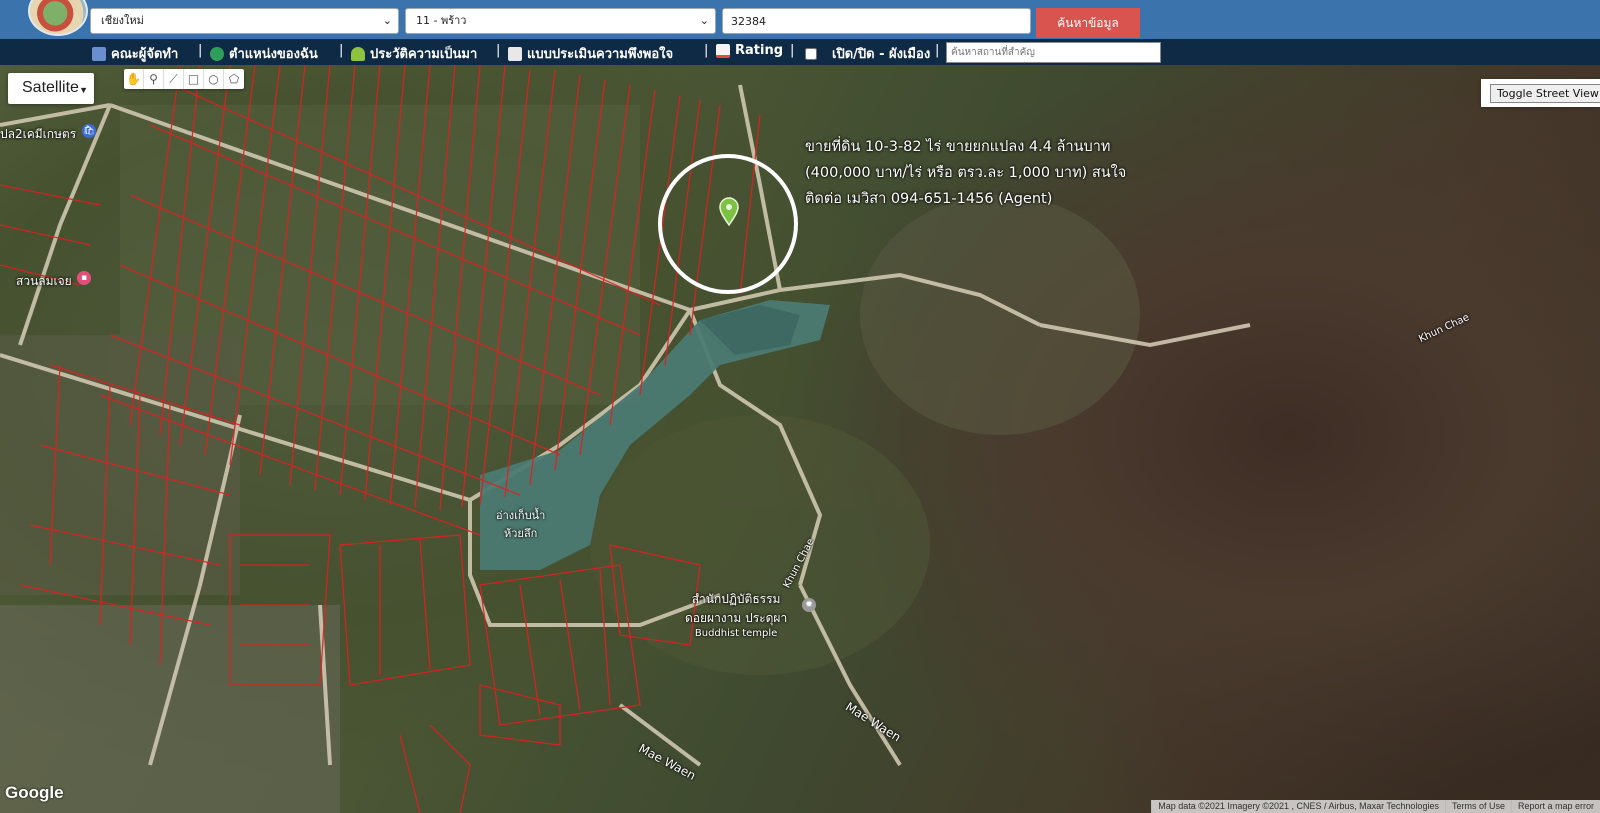 This screenshot has height=813, width=1600. I want to click on polygon-tool-icon: ⬠, so click(234, 79).